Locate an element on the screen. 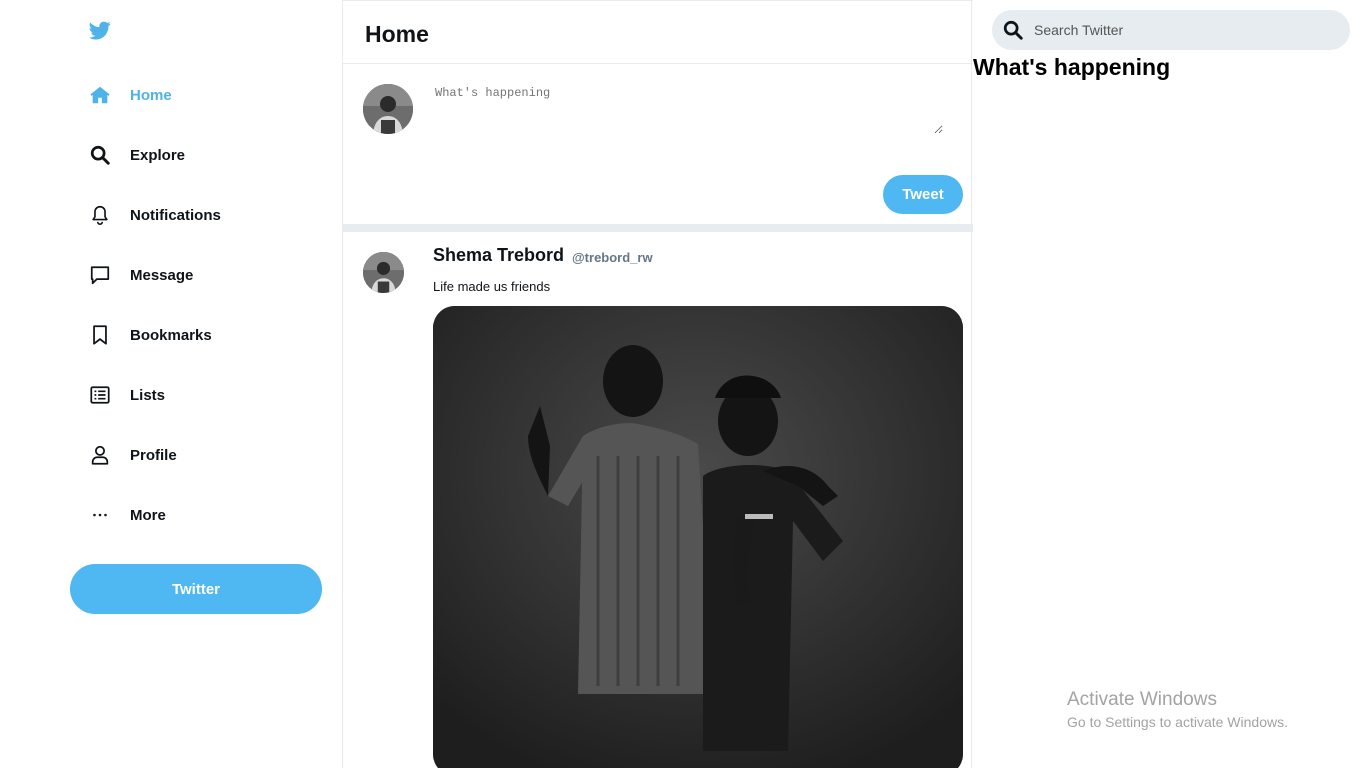 This screenshot has height=768, width=1360. trends-title: What's happening is located at coordinates (1072, 67).